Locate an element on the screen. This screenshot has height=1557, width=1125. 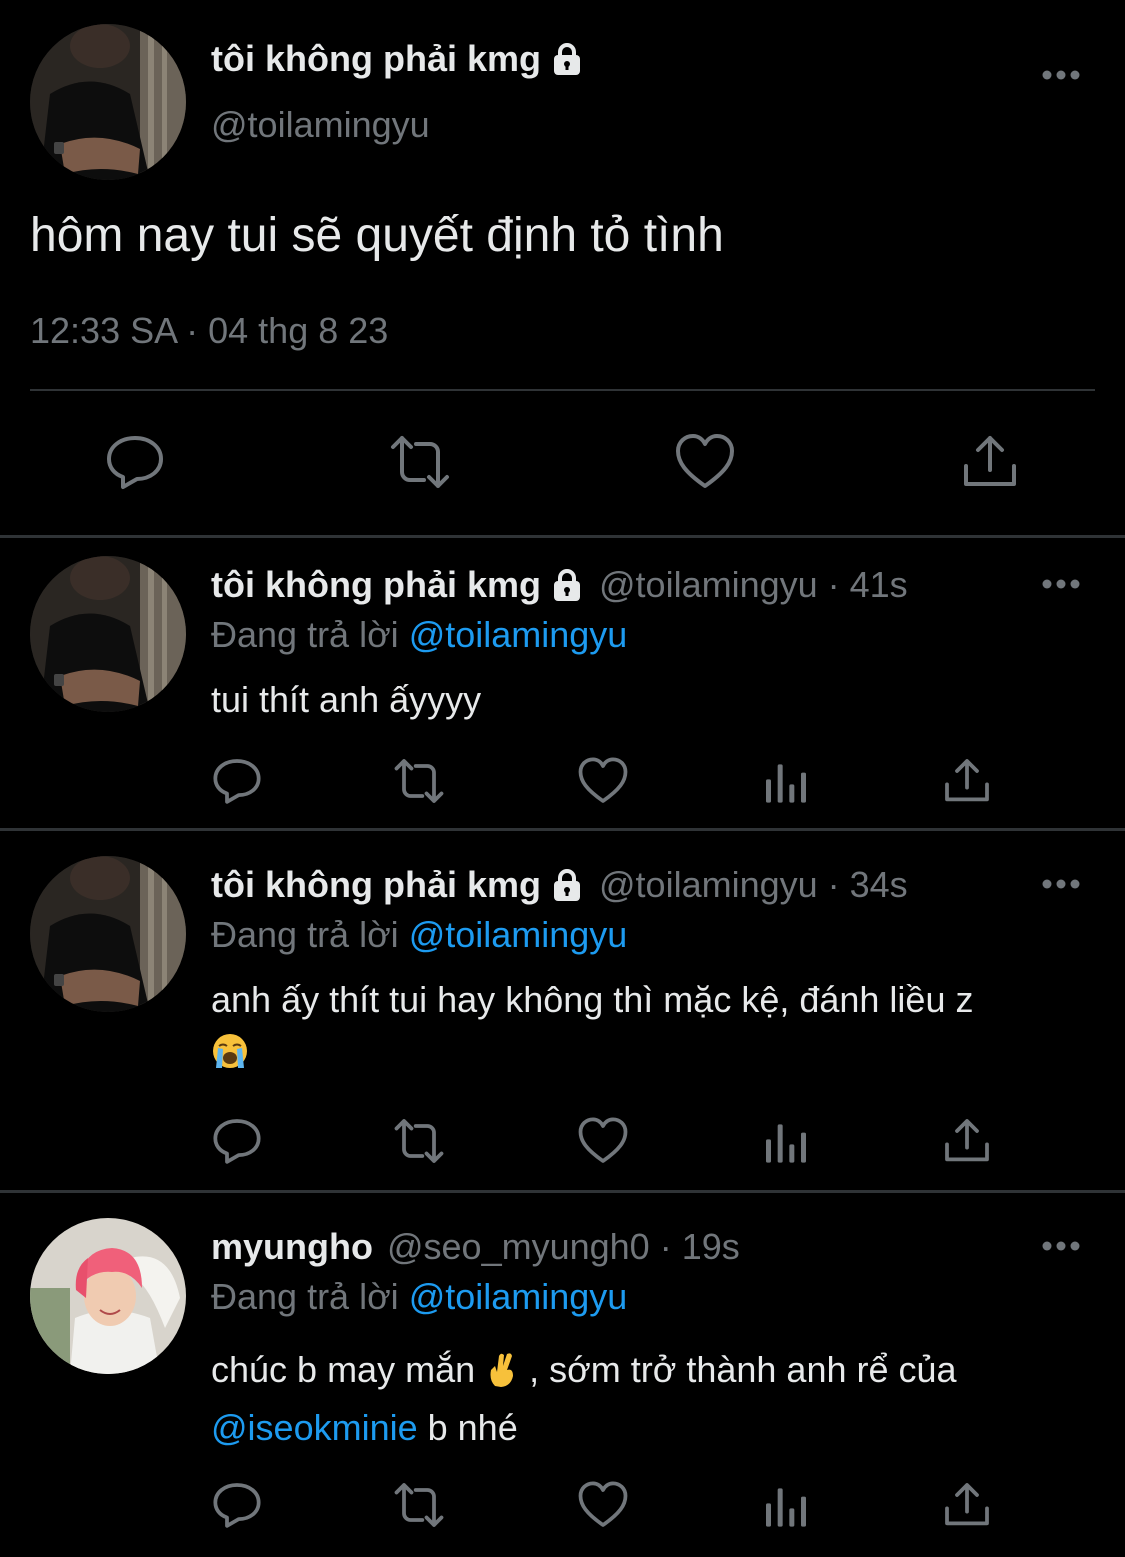
relative-time: 41s is located at coordinates (879, 585).